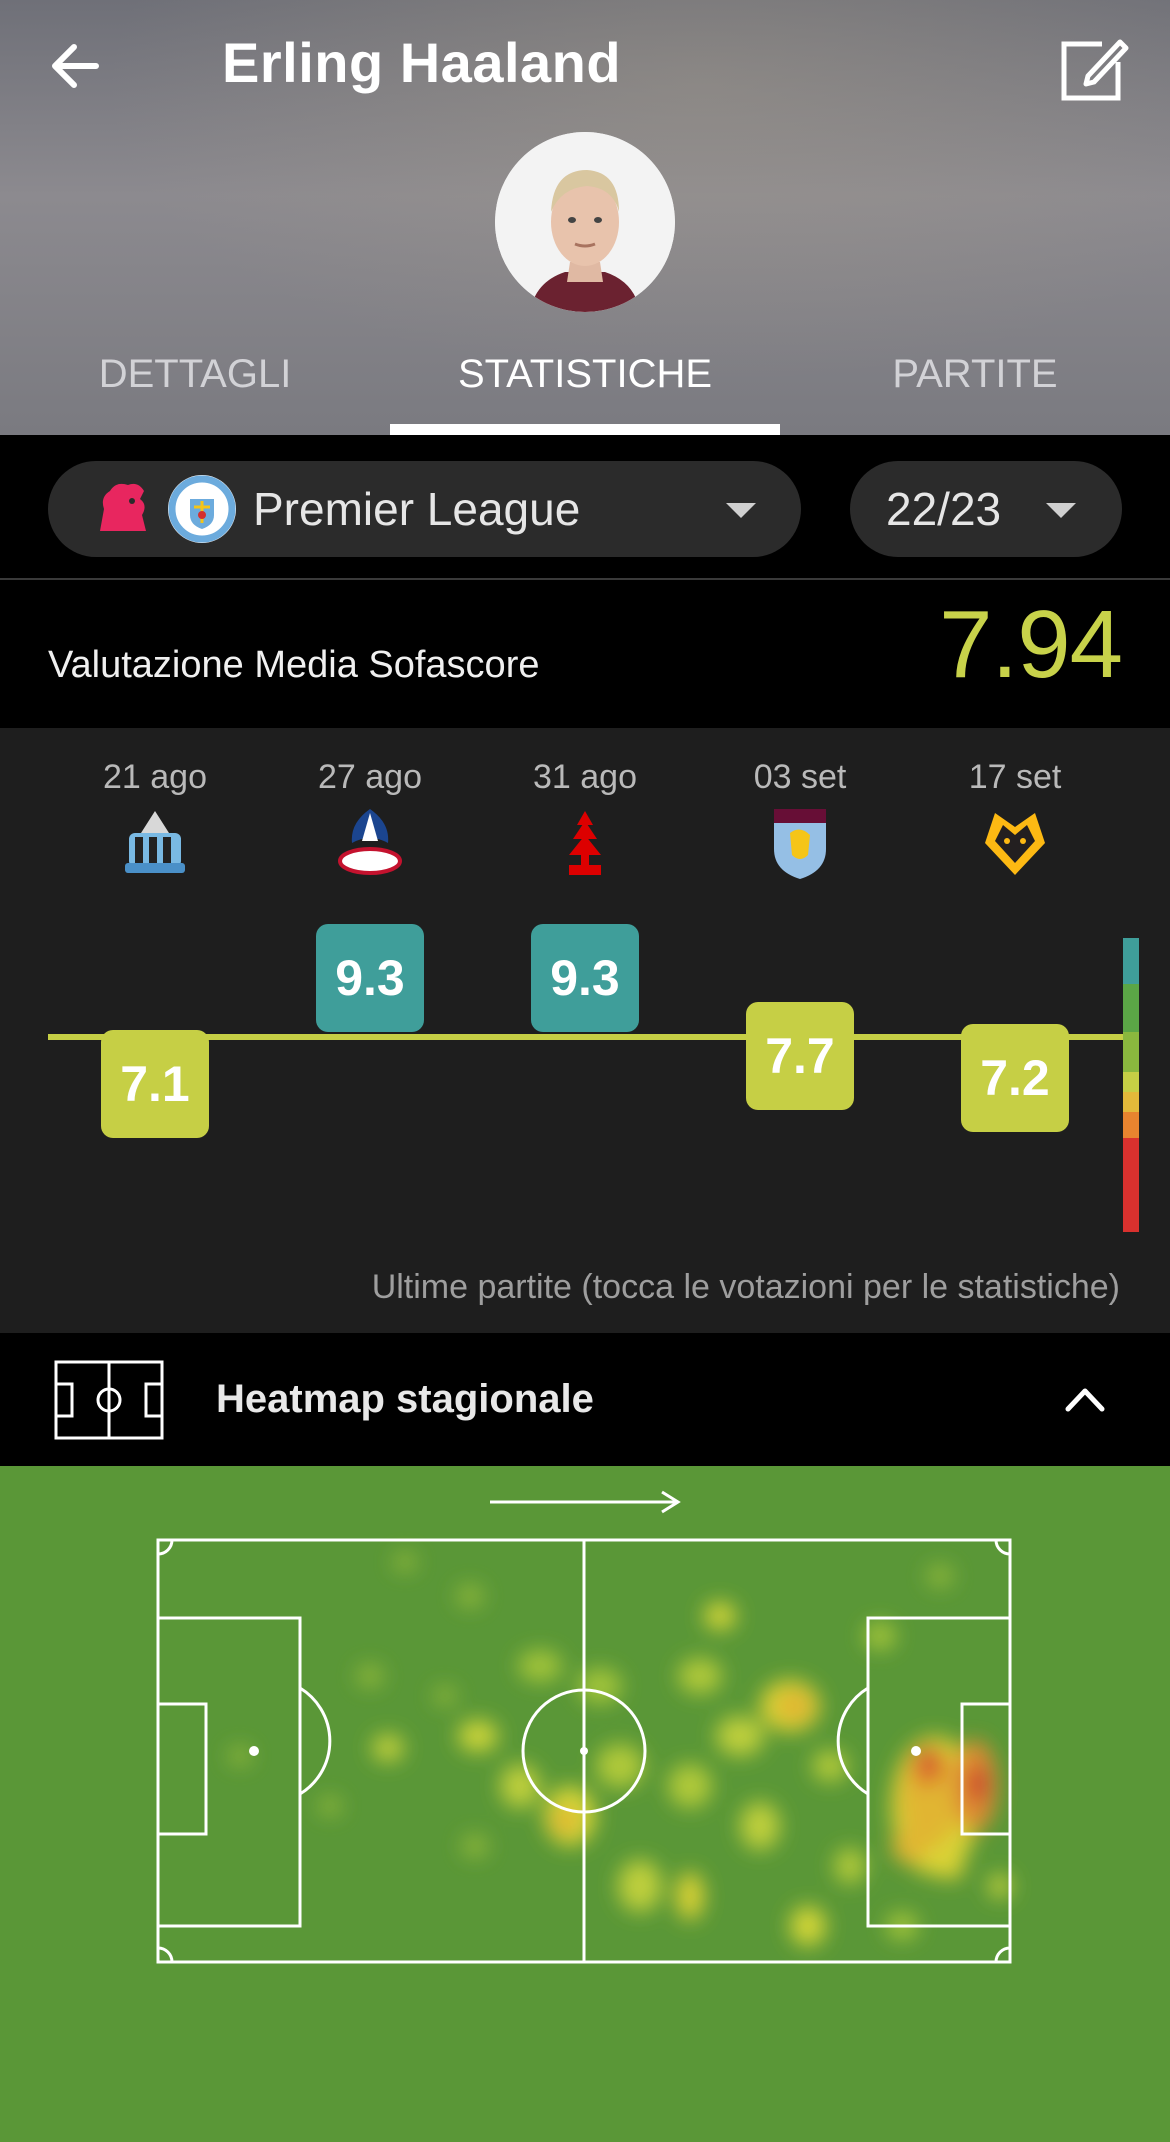  Describe the element at coordinates (800, 777) in the screenshot. I see `match-date: 03 set` at that location.